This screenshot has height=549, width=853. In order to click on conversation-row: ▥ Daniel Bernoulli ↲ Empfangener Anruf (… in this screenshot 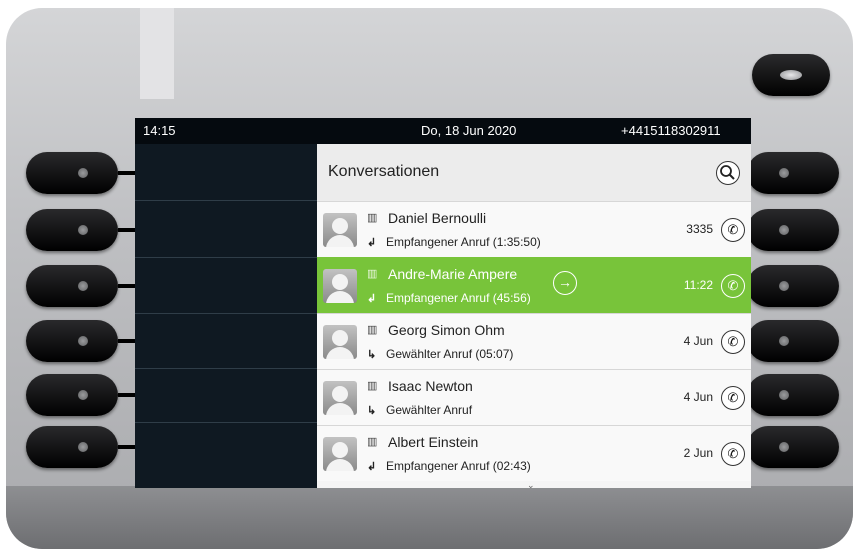, I will do `click(534, 229)`.